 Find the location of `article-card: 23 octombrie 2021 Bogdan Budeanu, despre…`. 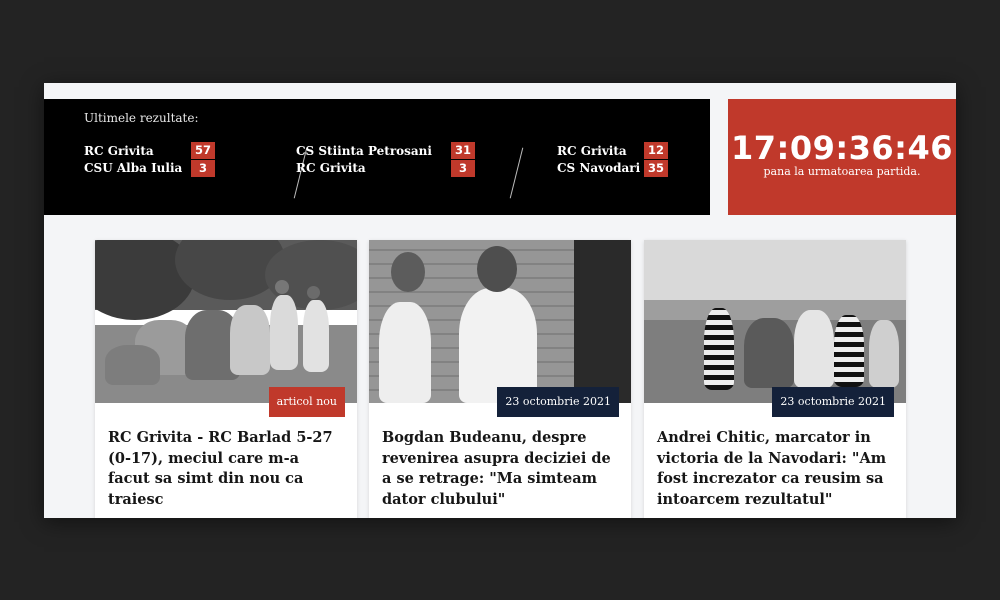

article-card: 23 octombrie 2021 Bogdan Budeanu, despre… is located at coordinates (500, 379).